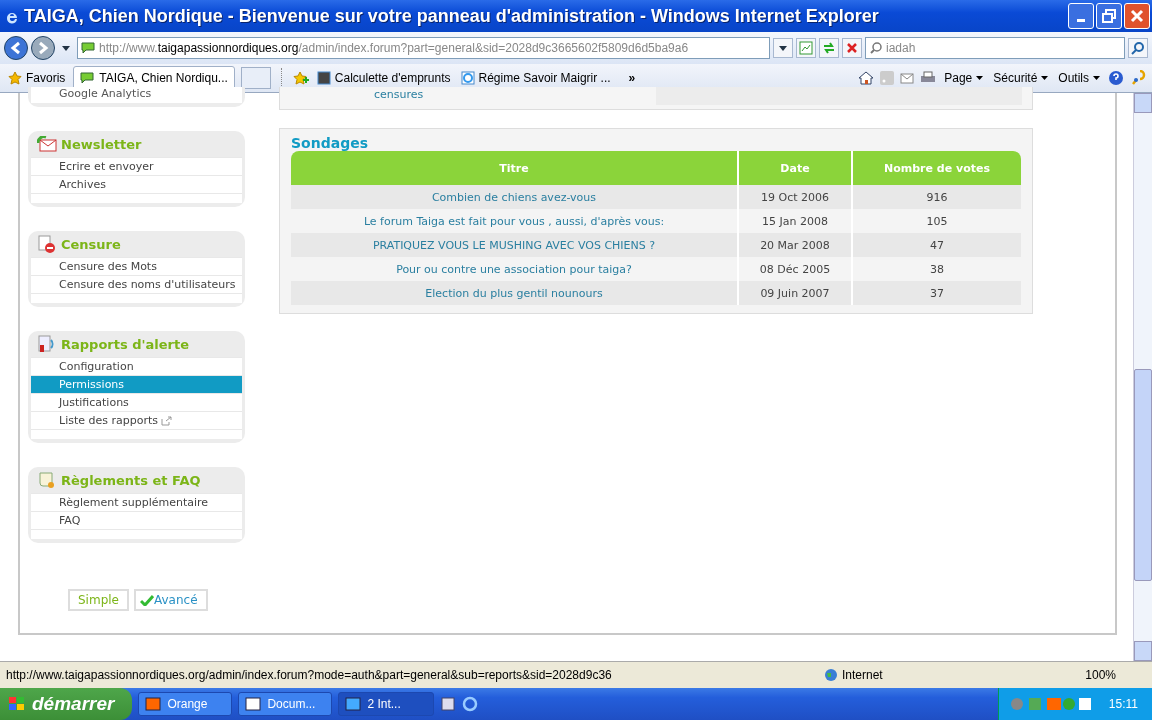  What do you see at coordinates (937, 168) in the screenshot?
I see `column-header: Nombre de votes` at bounding box center [937, 168].